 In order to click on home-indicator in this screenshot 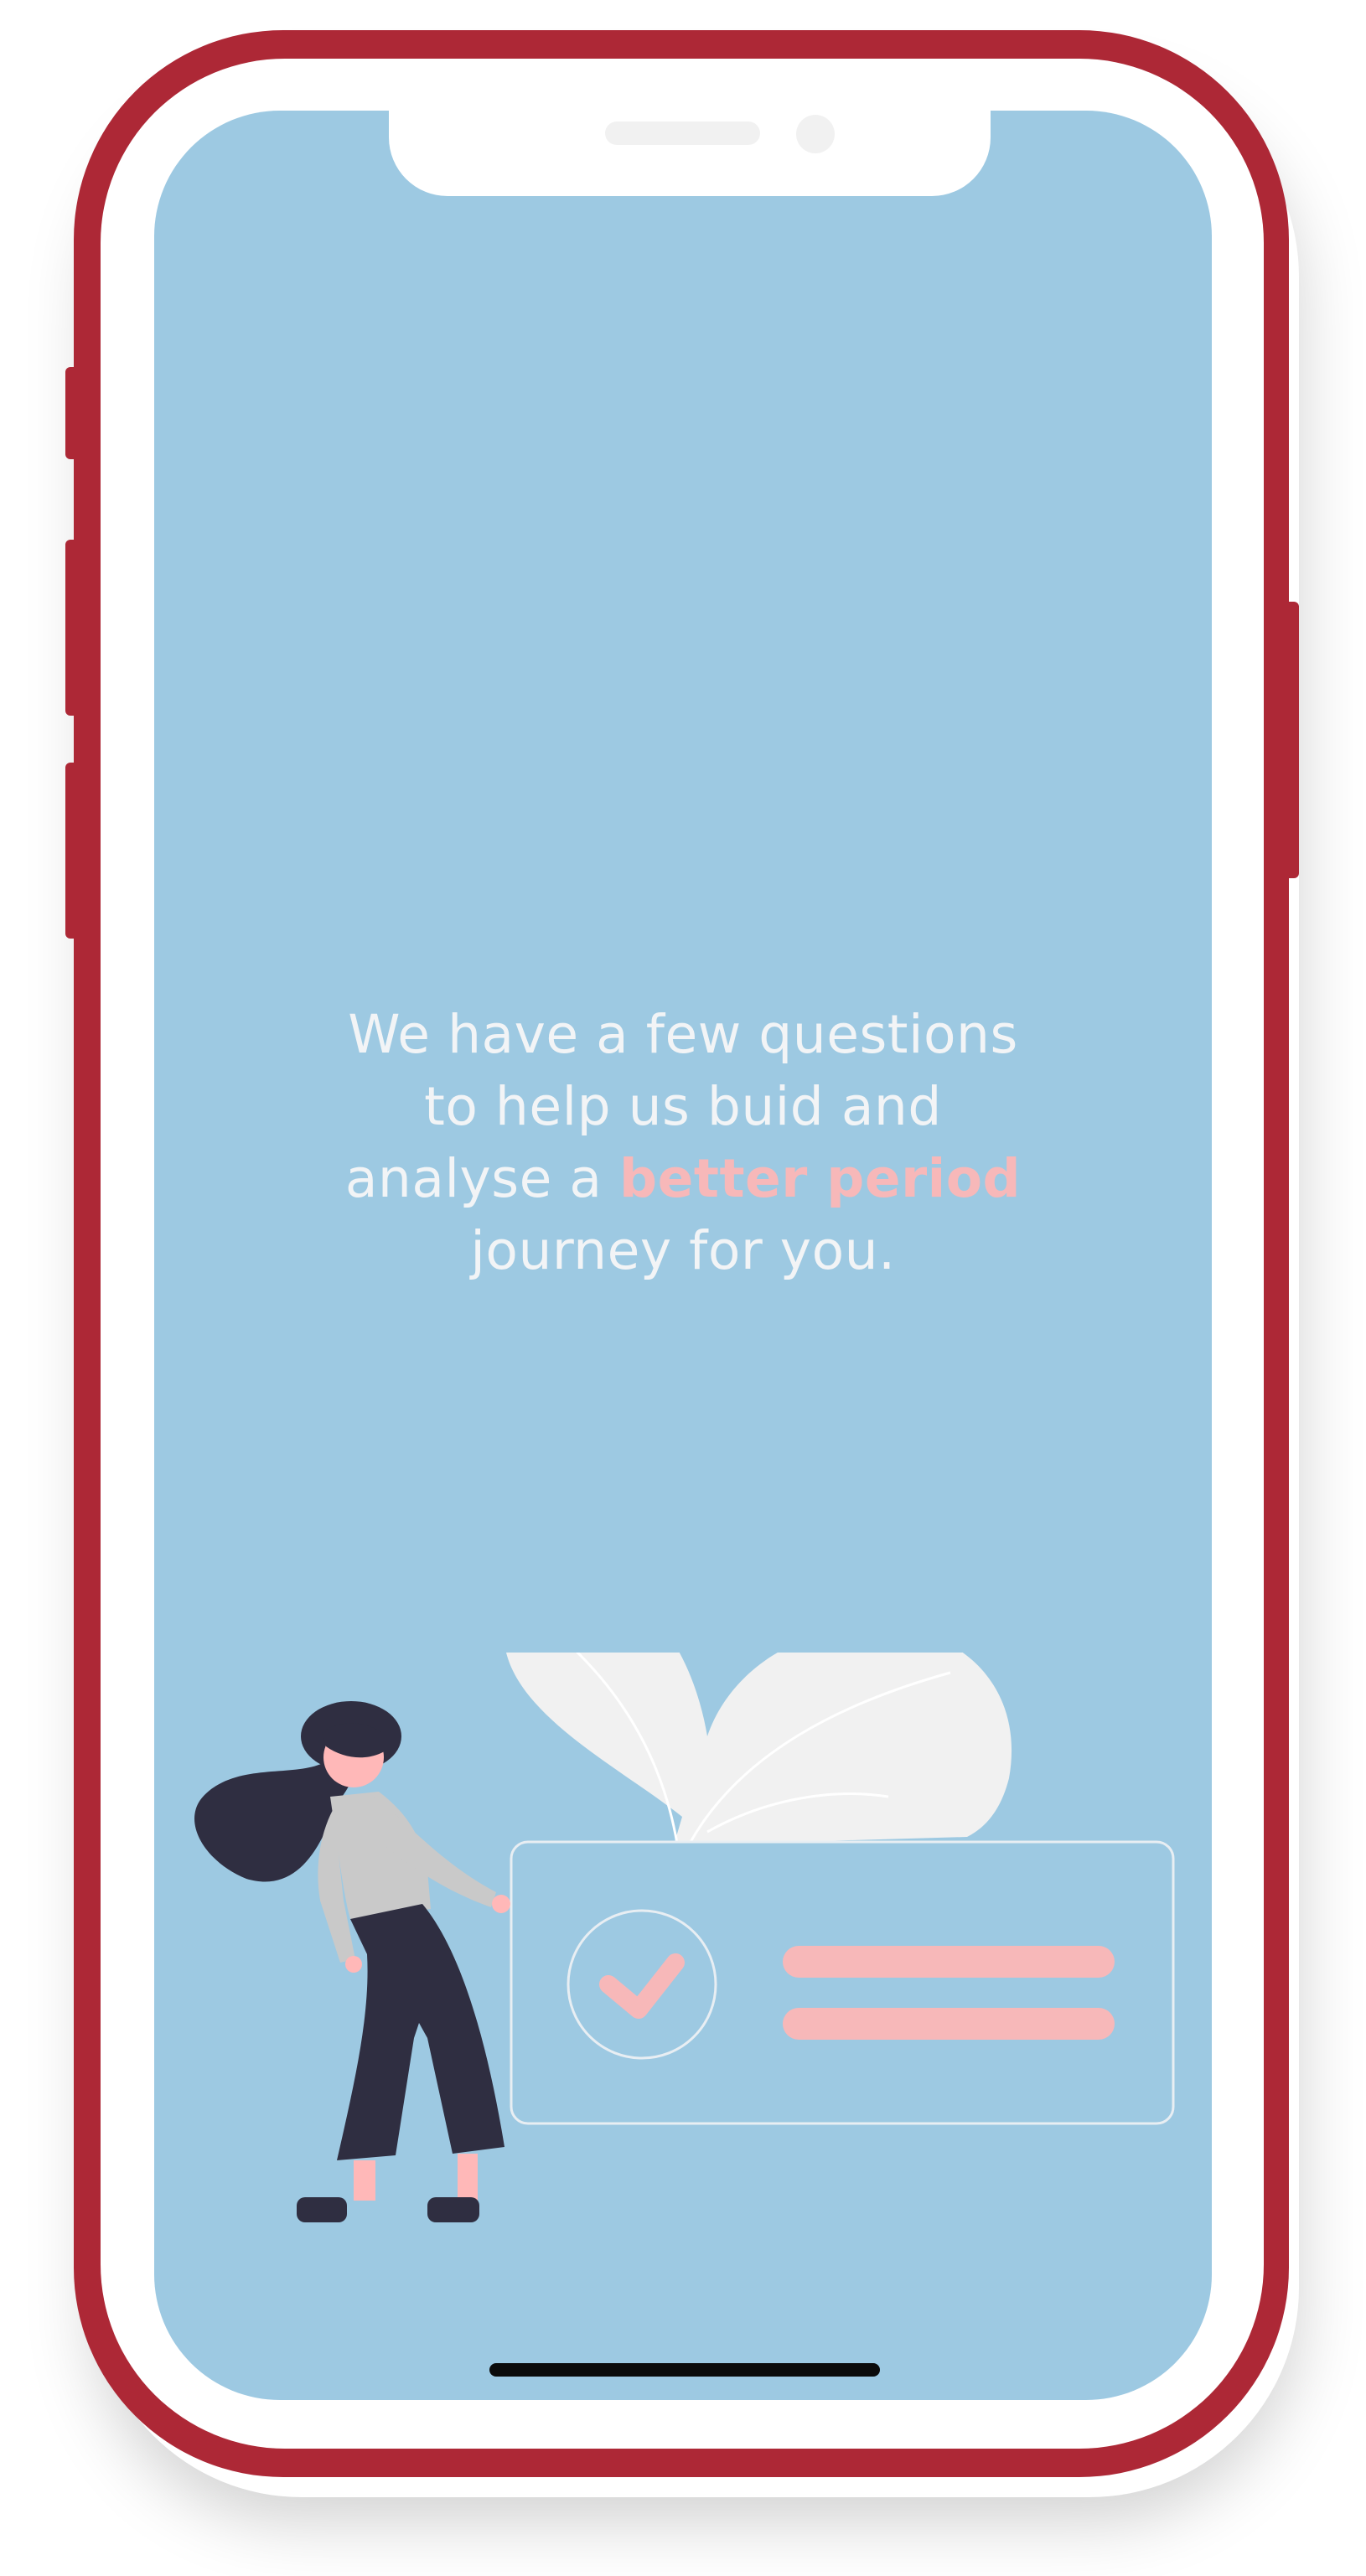, I will do `click(684, 2370)`.